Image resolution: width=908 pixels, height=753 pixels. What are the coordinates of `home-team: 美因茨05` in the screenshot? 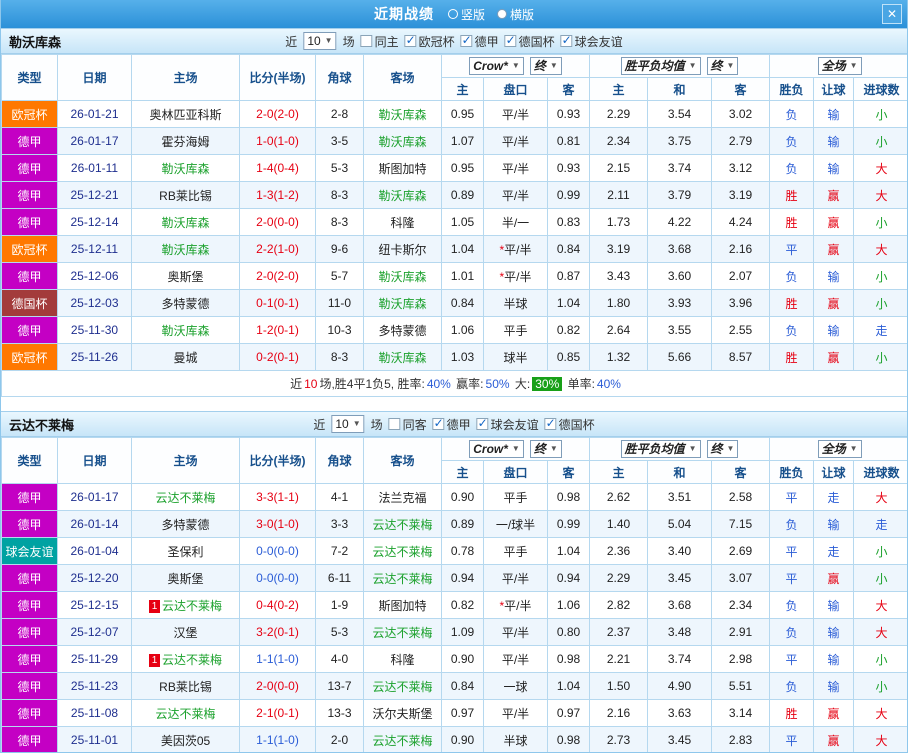 It's located at (185, 739).